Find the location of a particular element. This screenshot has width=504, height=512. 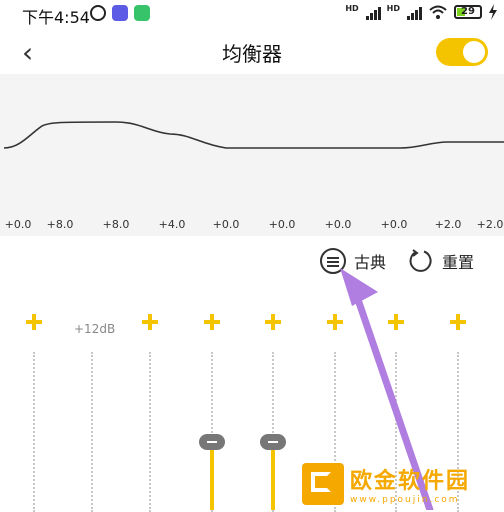

watermark: 欧金软件园 www.ppoujin.com is located at coordinates (403, 484).